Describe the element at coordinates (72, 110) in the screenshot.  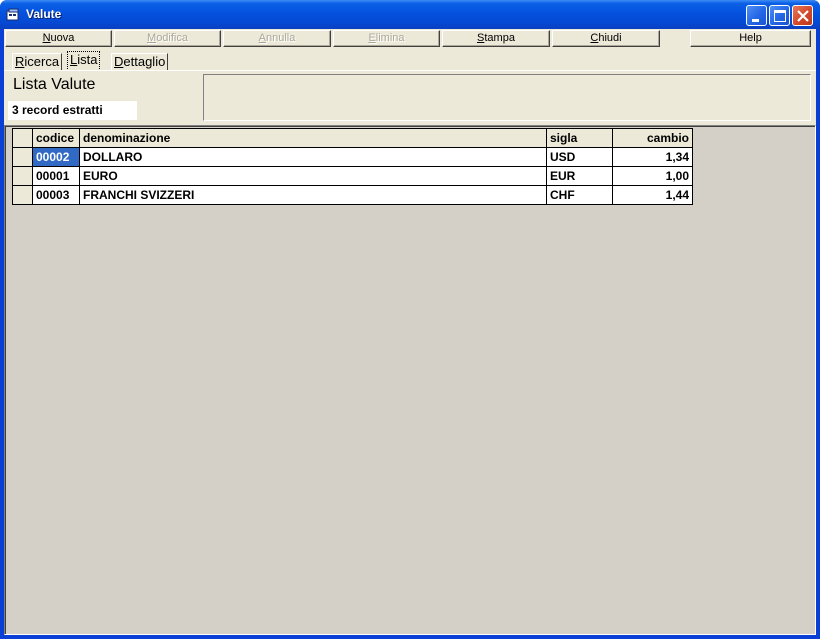
I see `record-count-label: 3 record estratti` at that location.